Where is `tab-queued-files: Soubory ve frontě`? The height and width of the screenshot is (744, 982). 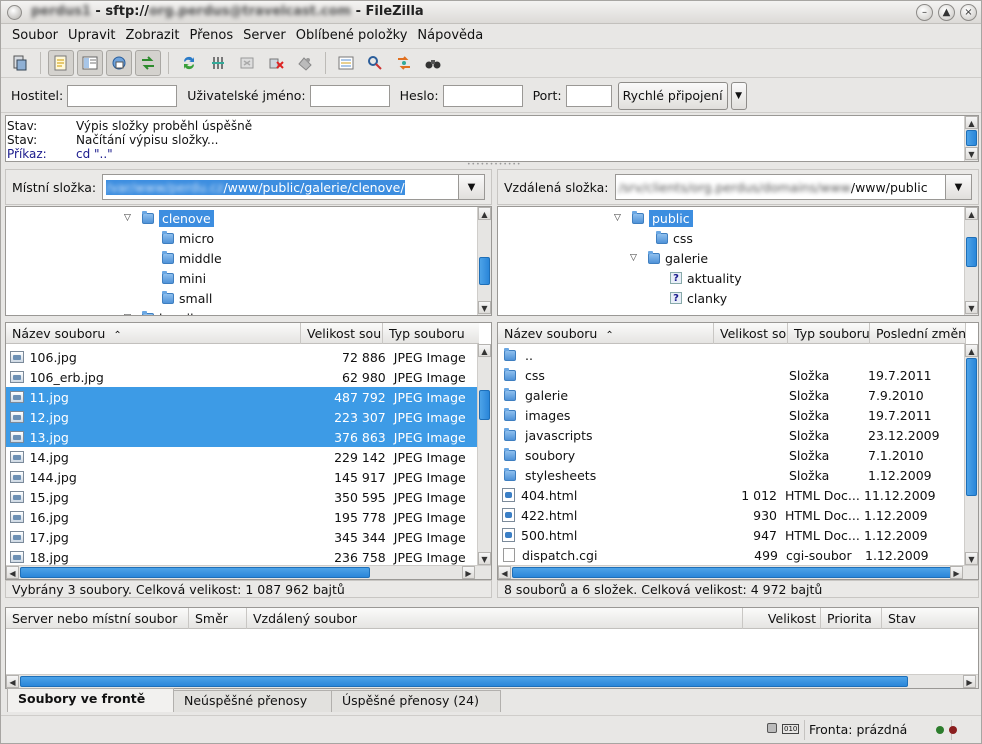 tab-queued-files: Soubory ve frontě is located at coordinates (90, 700).